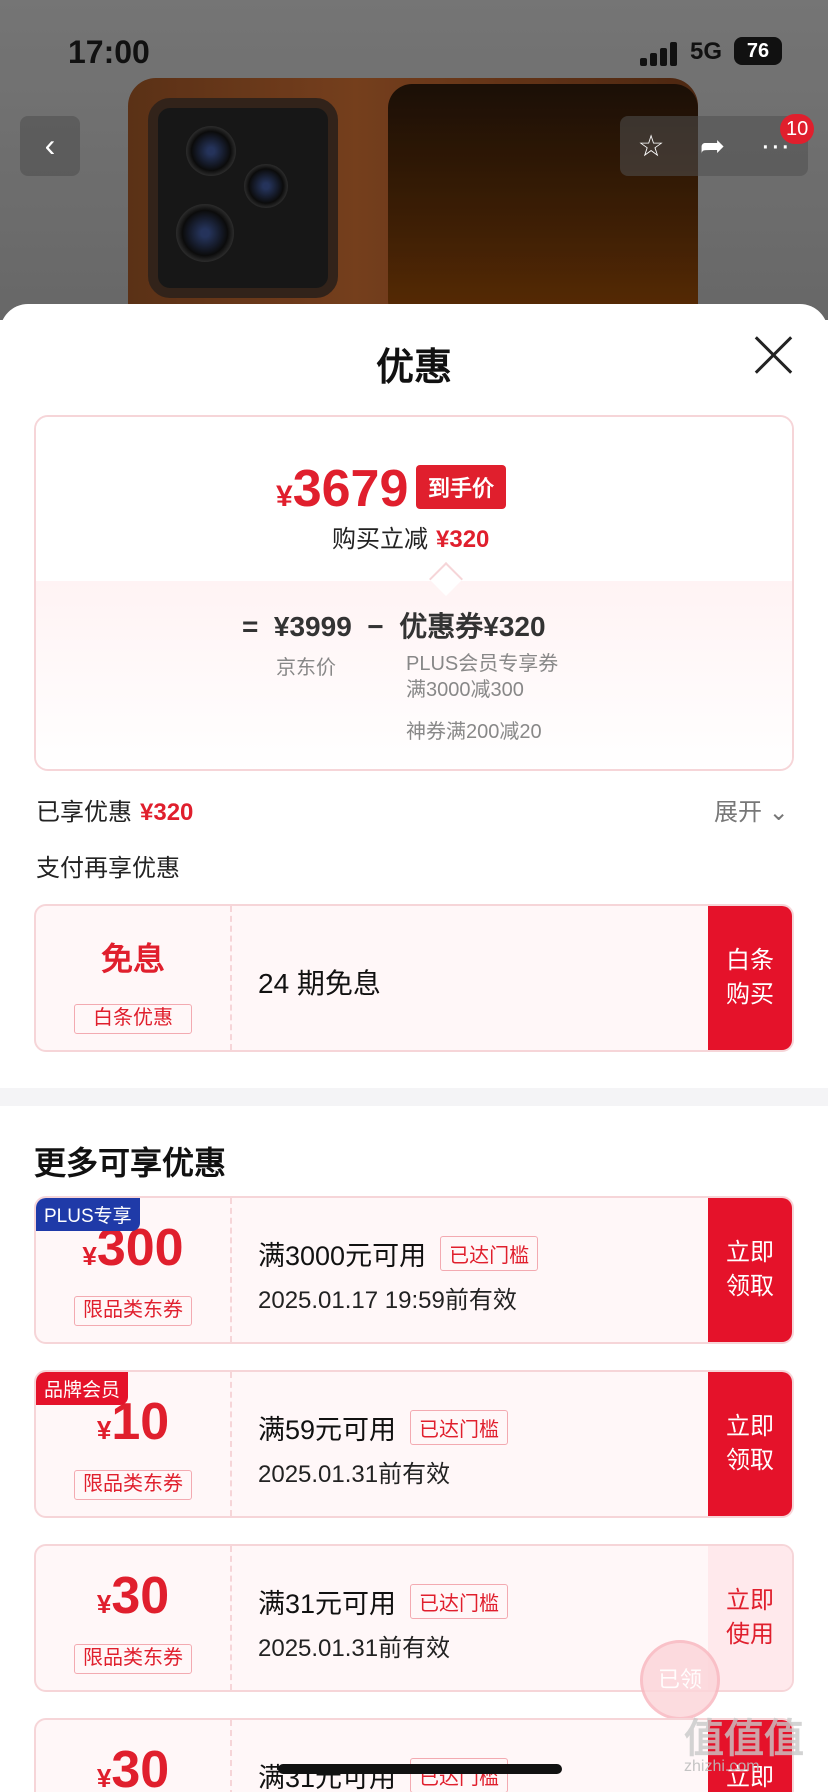 The image size is (828, 1792). What do you see at coordinates (413, 368) in the screenshot?
I see `sheet-title: 优惠` at bounding box center [413, 368].